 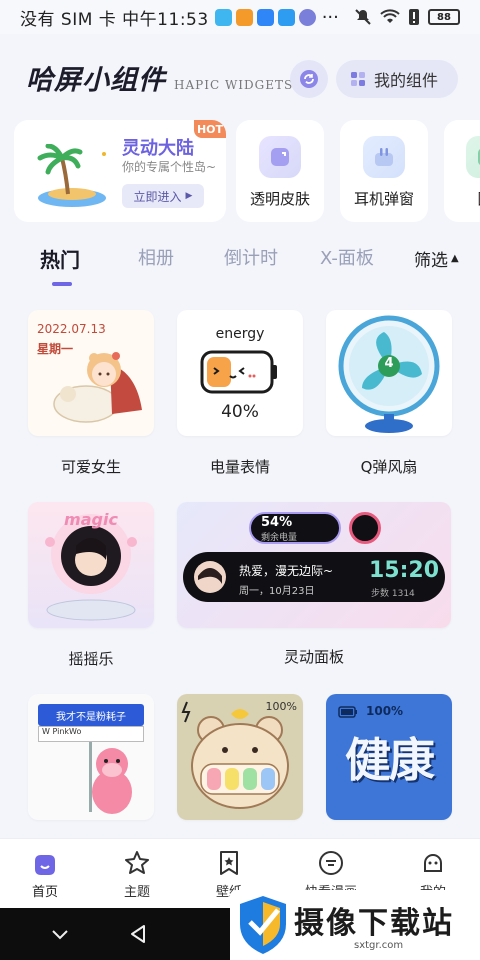 I want to click on brand: 哈屏小组件 HAPIC WIDGETS, so click(x=159, y=77).